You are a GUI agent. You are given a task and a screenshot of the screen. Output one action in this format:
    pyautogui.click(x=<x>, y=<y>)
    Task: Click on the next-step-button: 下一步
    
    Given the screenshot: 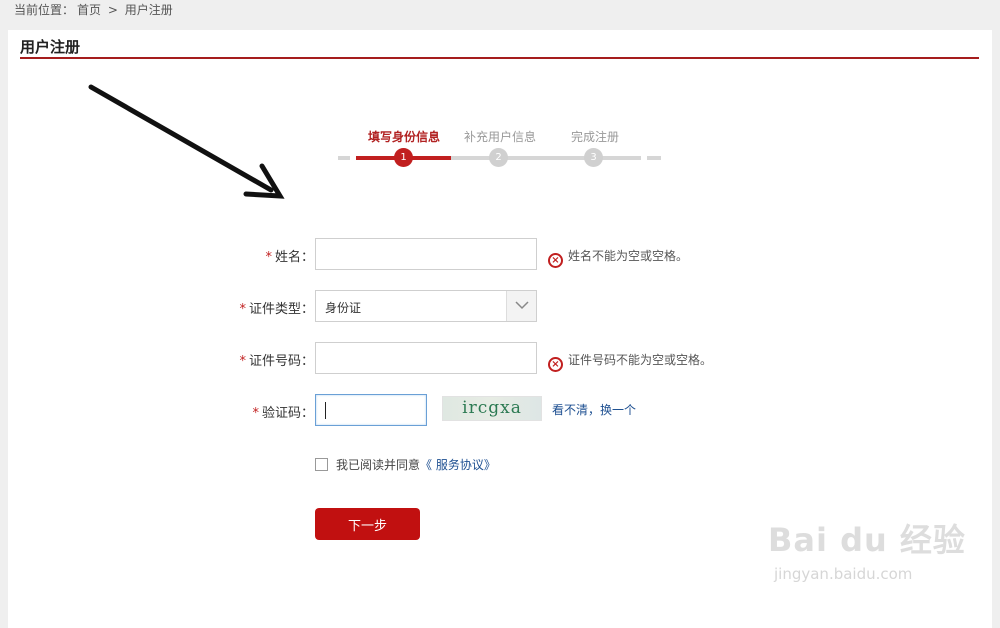 What is the action you would take?
    pyautogui.click(x=367, y=524)
    